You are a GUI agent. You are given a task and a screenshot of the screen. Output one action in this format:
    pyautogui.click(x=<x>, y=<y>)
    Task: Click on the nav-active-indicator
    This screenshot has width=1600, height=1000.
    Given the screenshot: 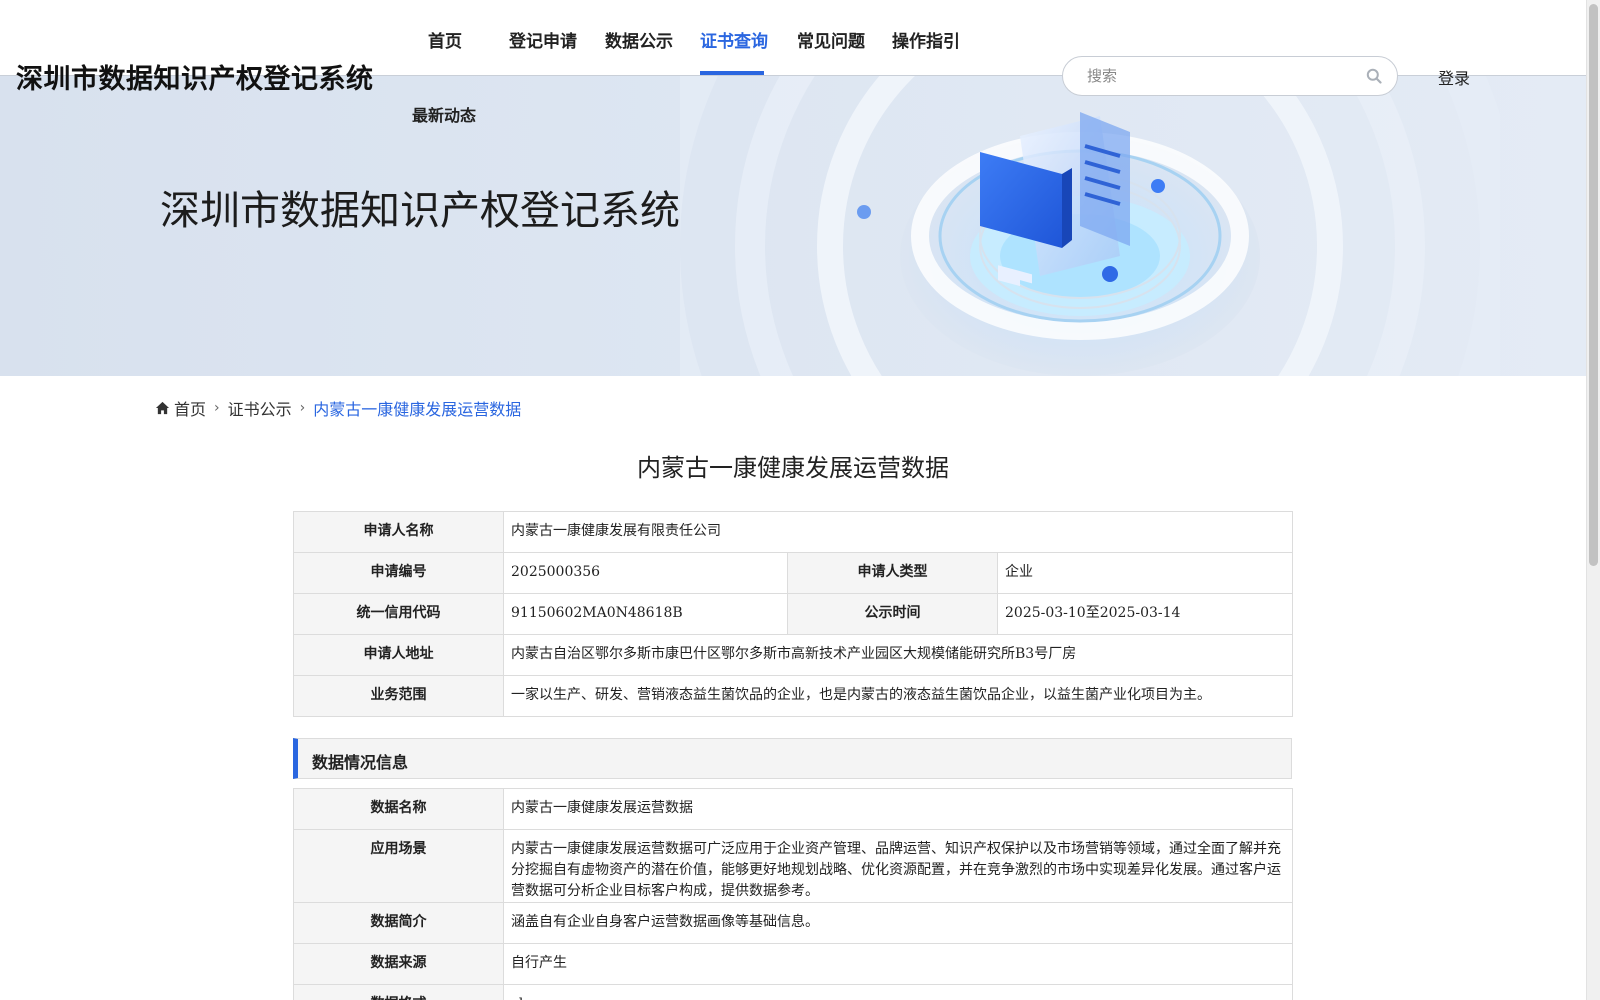 What is the action you would take?
    pyautogui.click(x=732, y=73)
    